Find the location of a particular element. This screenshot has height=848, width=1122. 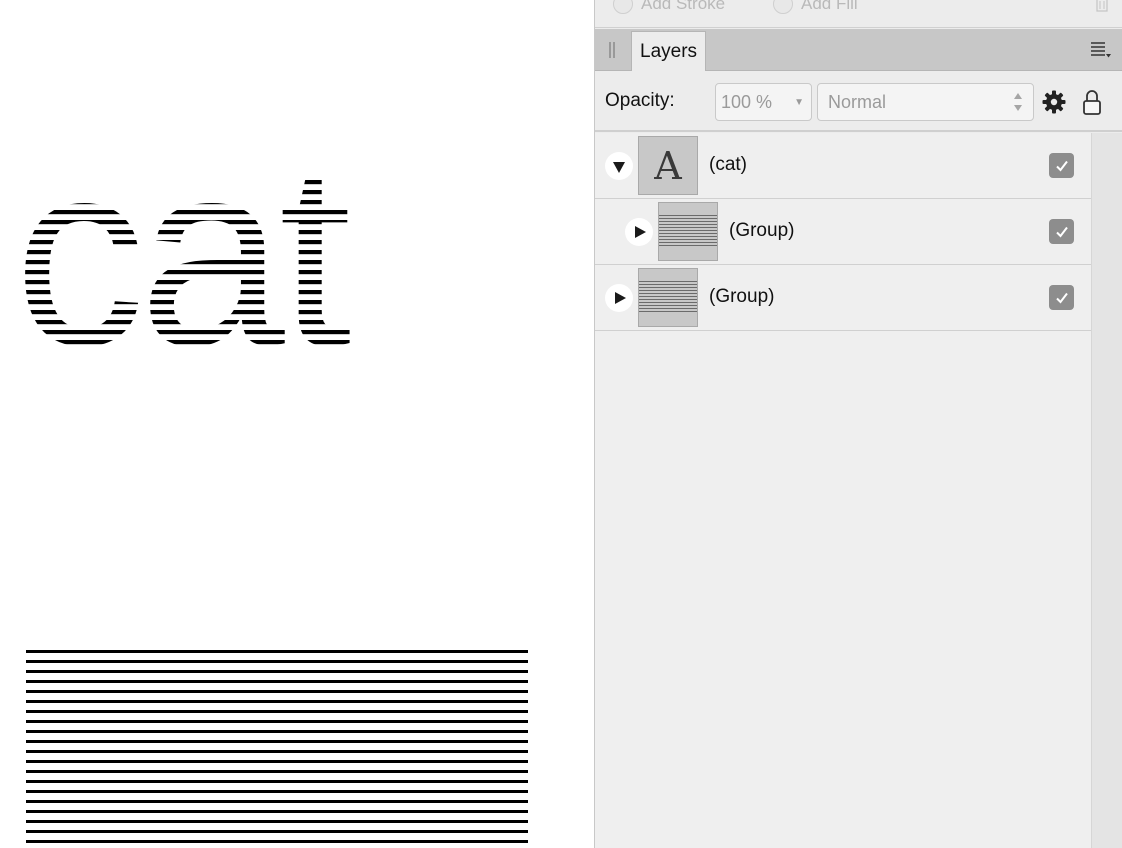

fill-circle-icon is located at coordinates (783, 7).